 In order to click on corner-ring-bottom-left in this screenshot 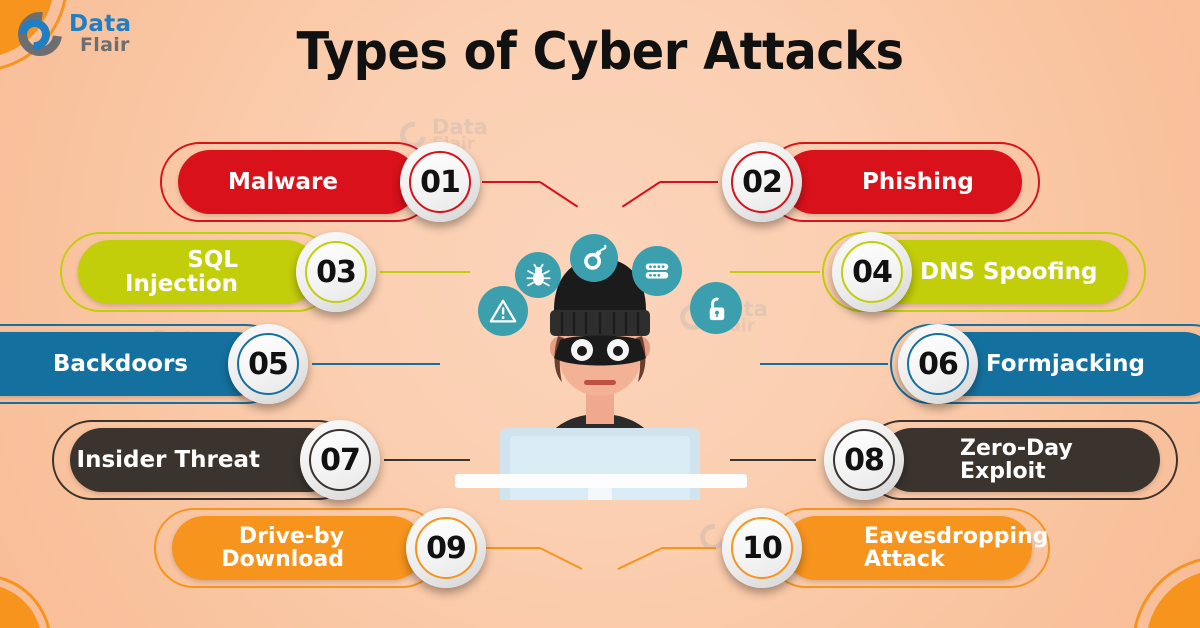, I will do `click(26, 601)`.